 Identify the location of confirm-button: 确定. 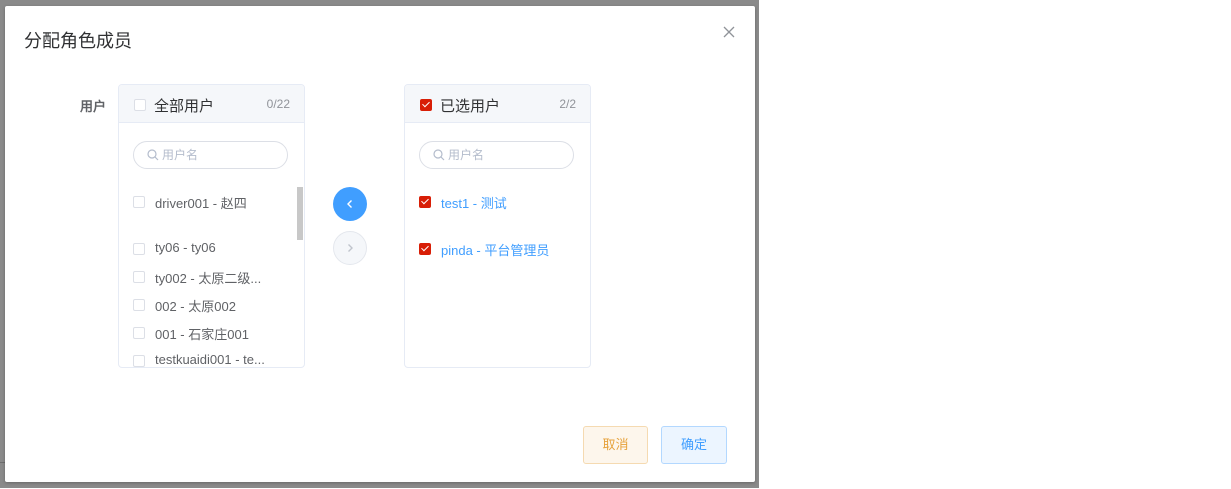
(694, 445).